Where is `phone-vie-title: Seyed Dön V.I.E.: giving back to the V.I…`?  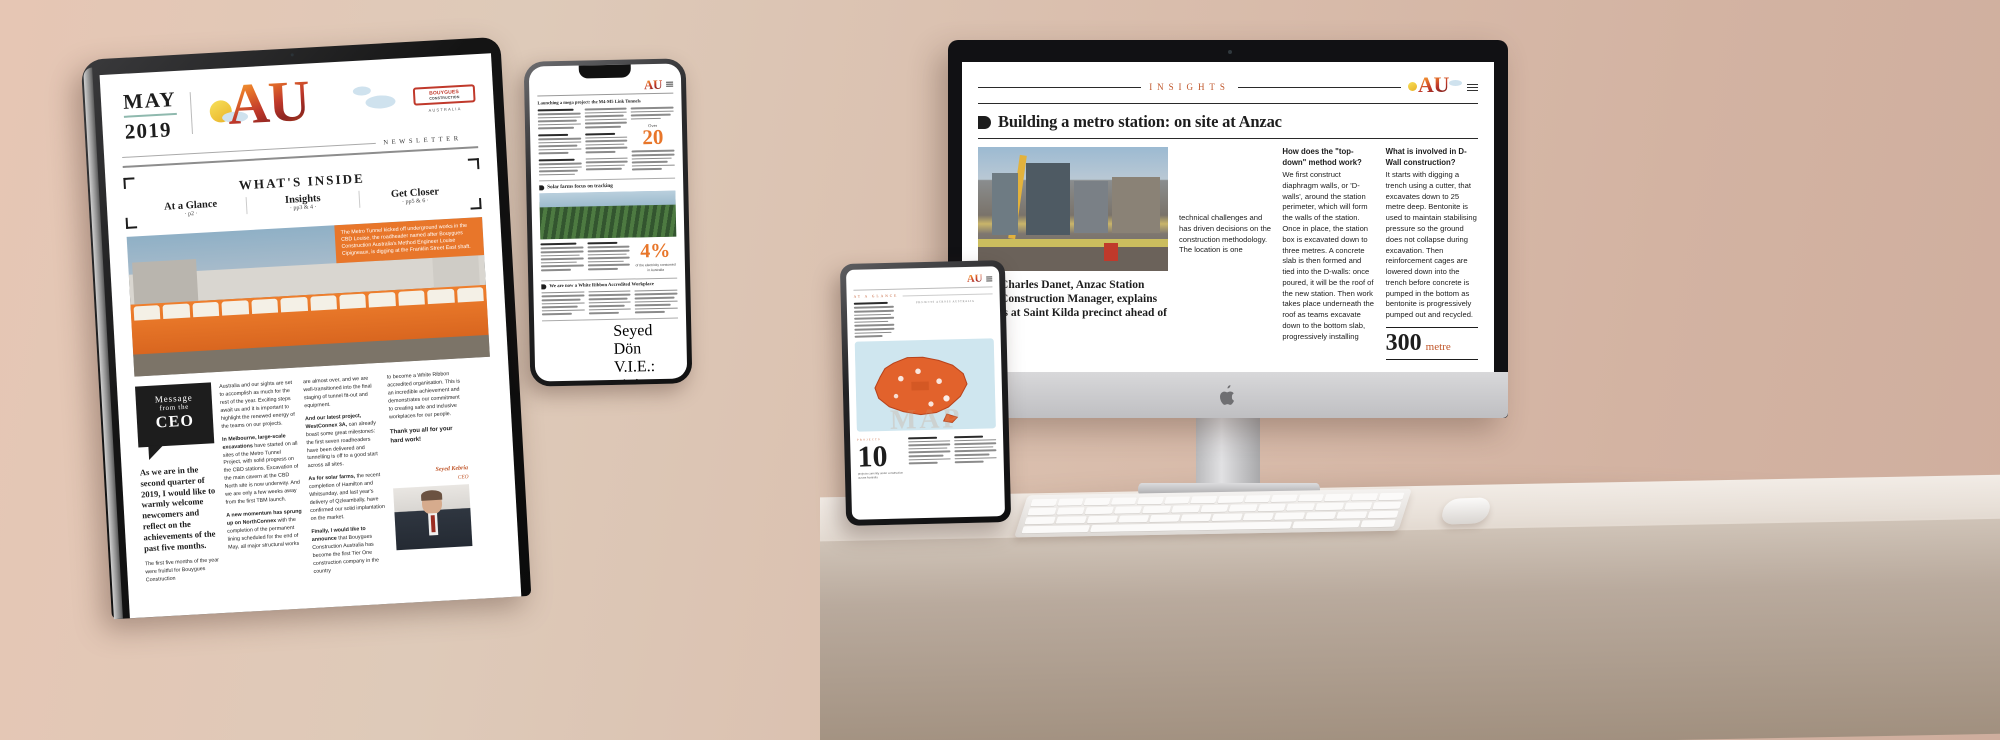
phone-vie-title: Seyed Dön V.I.E.: giving back to the V.I… is located at coordinates (634, 351).